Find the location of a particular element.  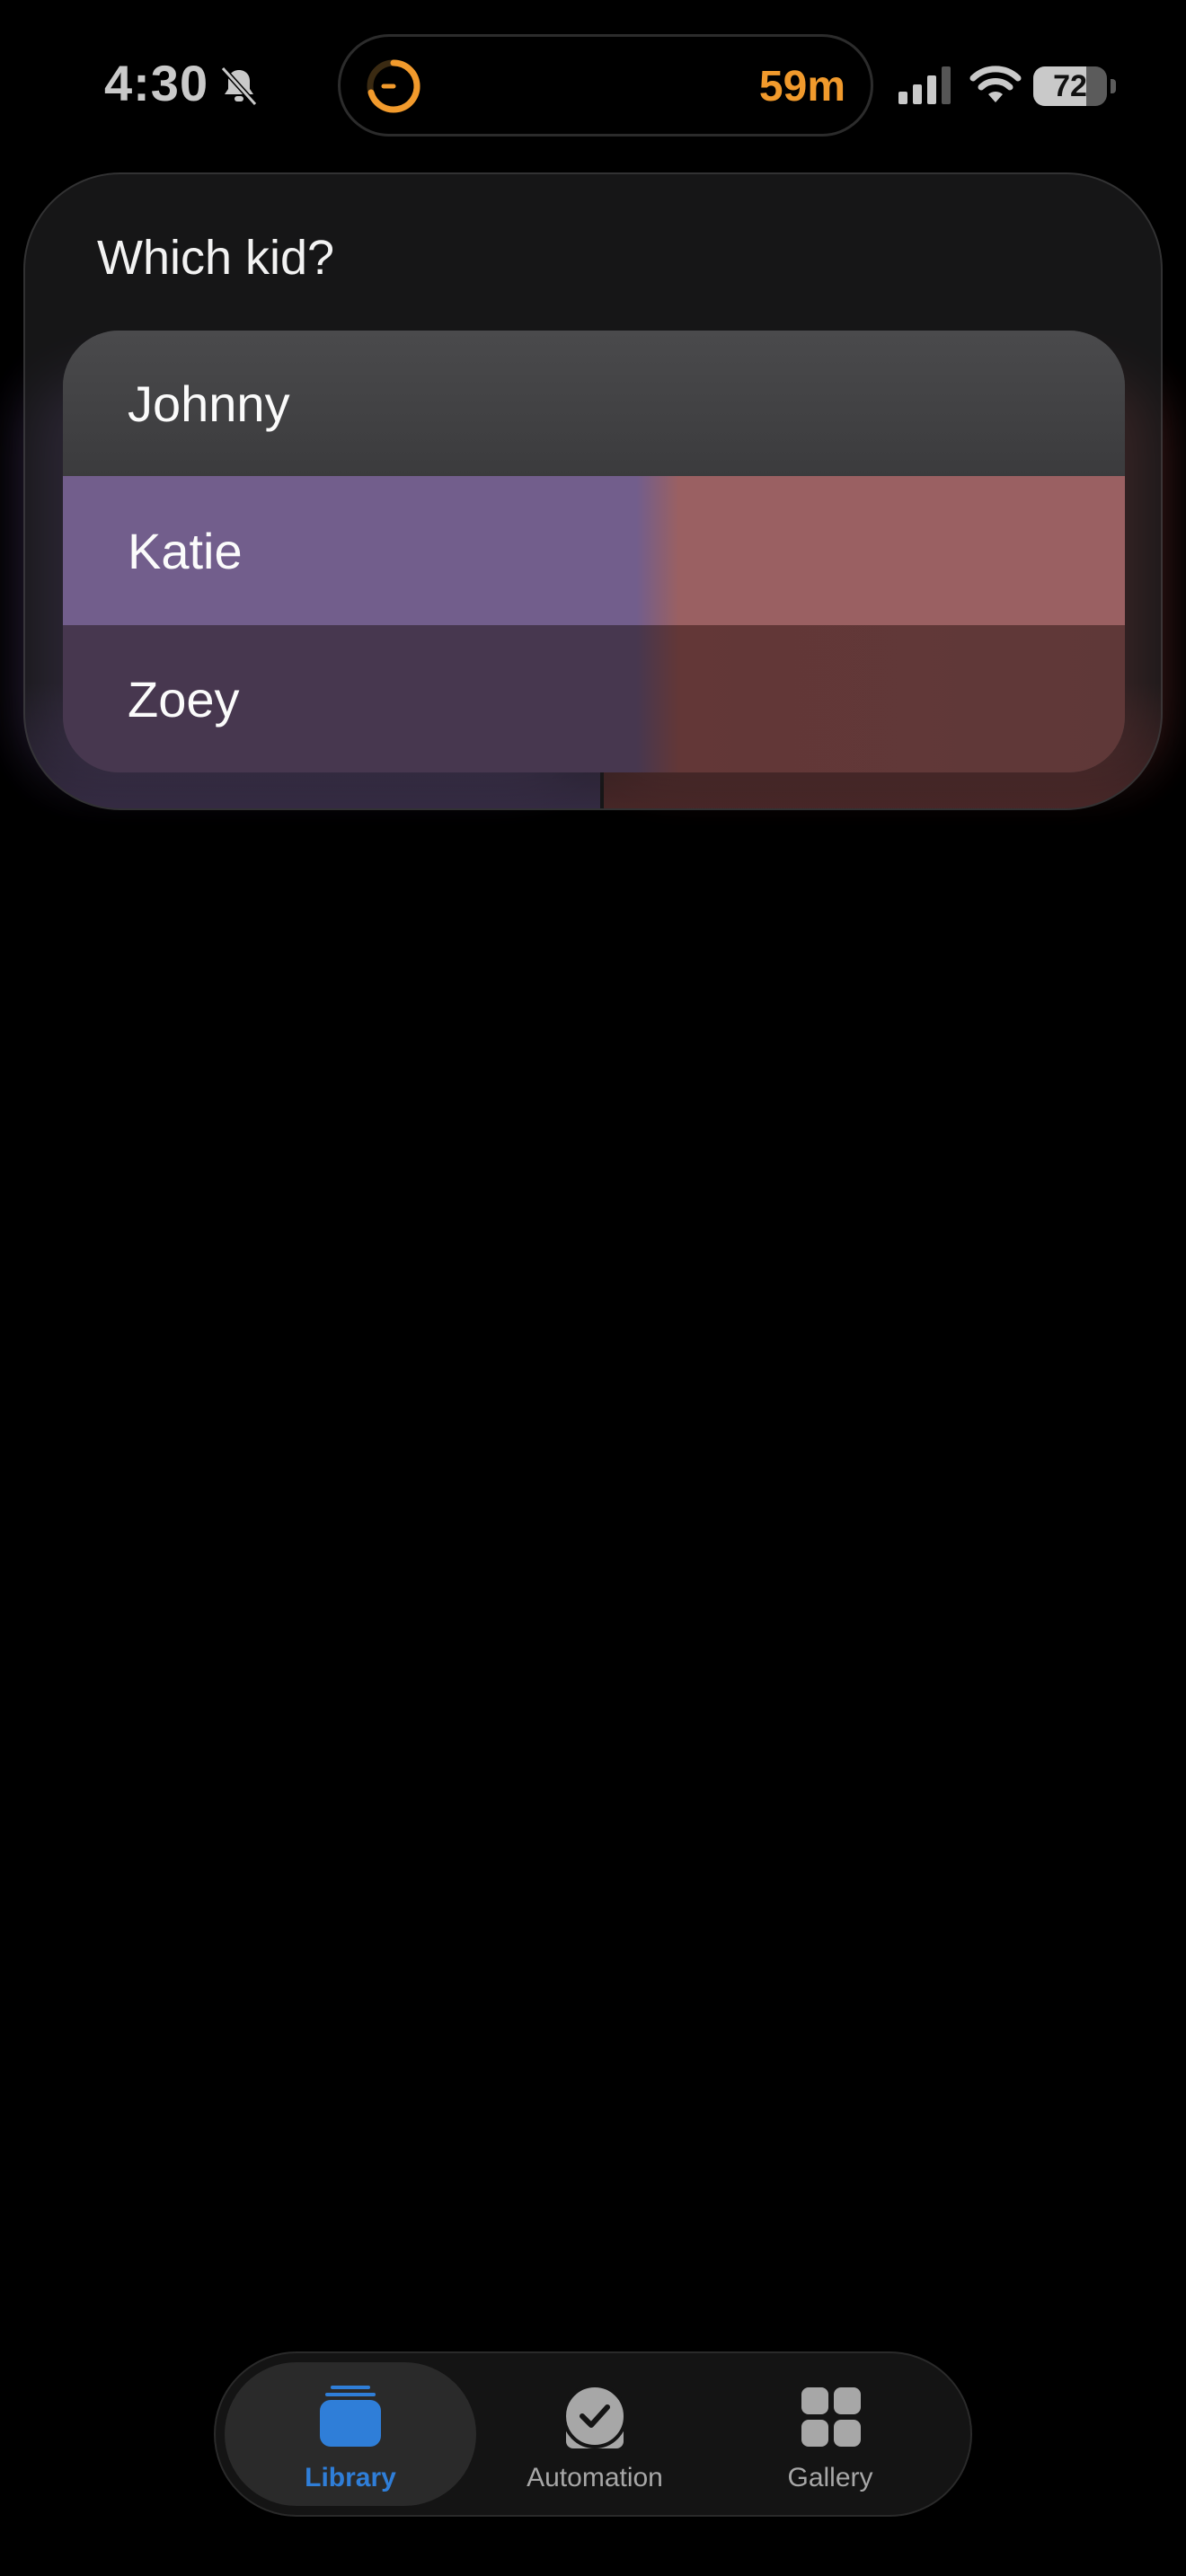

battery-indicator: 72 is located at coordinates (1074, 86).